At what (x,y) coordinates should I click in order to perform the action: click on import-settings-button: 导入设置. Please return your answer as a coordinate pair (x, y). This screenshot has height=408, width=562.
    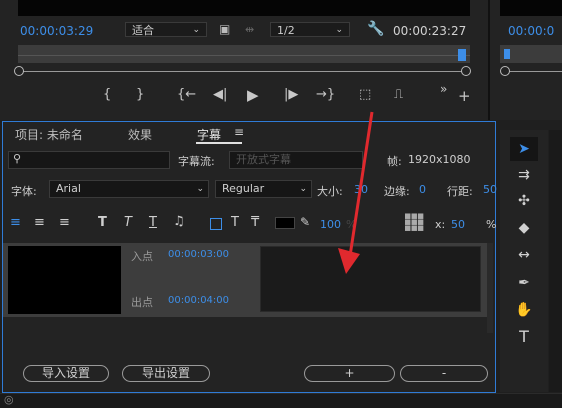
    Looking at the image, I should click on (66, 373).